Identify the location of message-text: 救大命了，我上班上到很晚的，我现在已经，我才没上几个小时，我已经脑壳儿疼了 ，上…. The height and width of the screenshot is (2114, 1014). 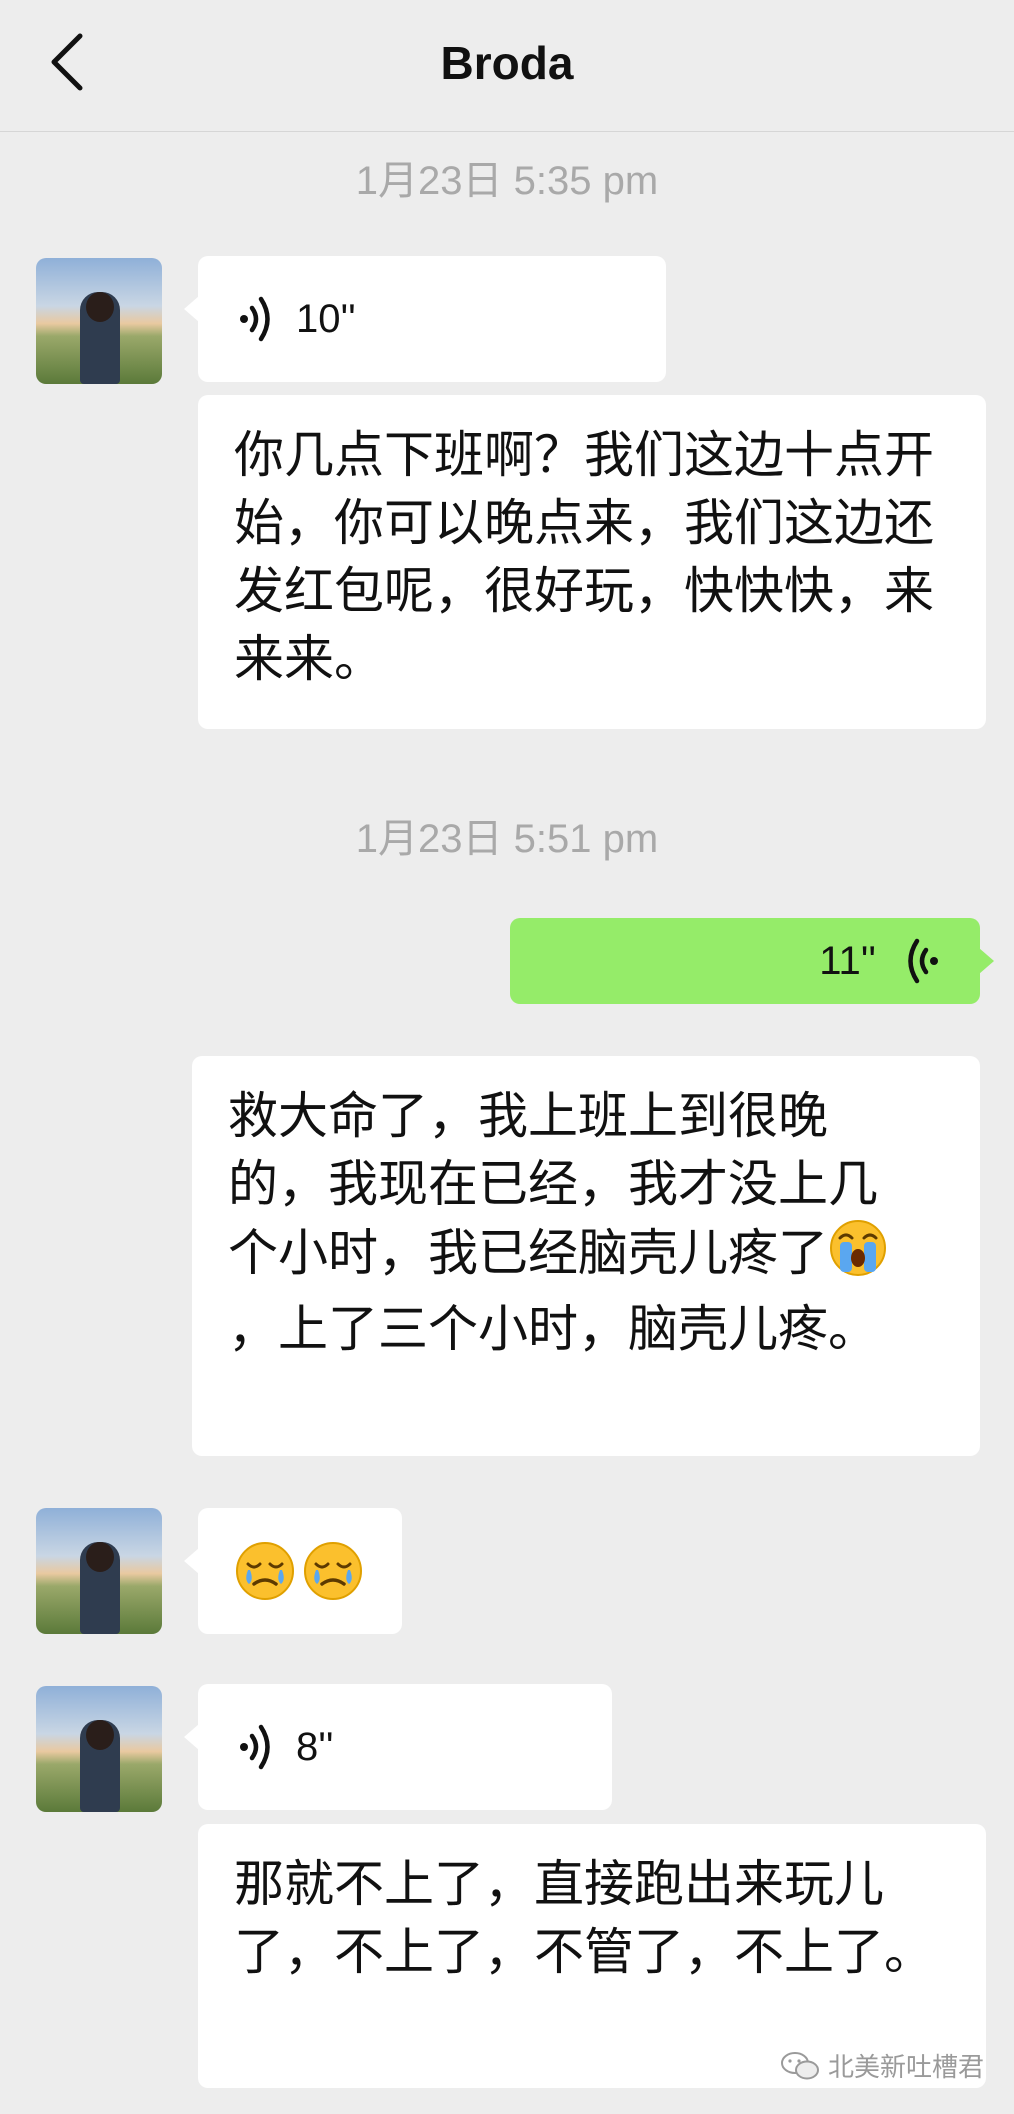
(573, 1222).